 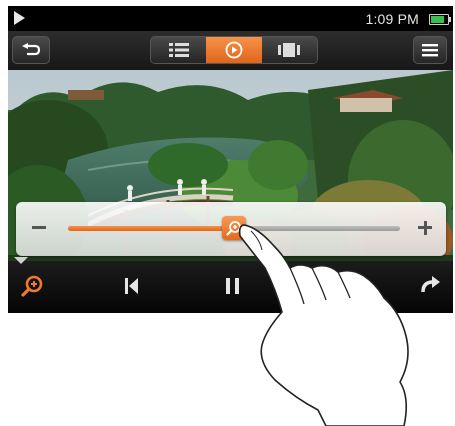 What do you see at coordinates (392, 19) in the screenshot?
I see `clock: 1:09 PM` at bounding box center [392, 19].